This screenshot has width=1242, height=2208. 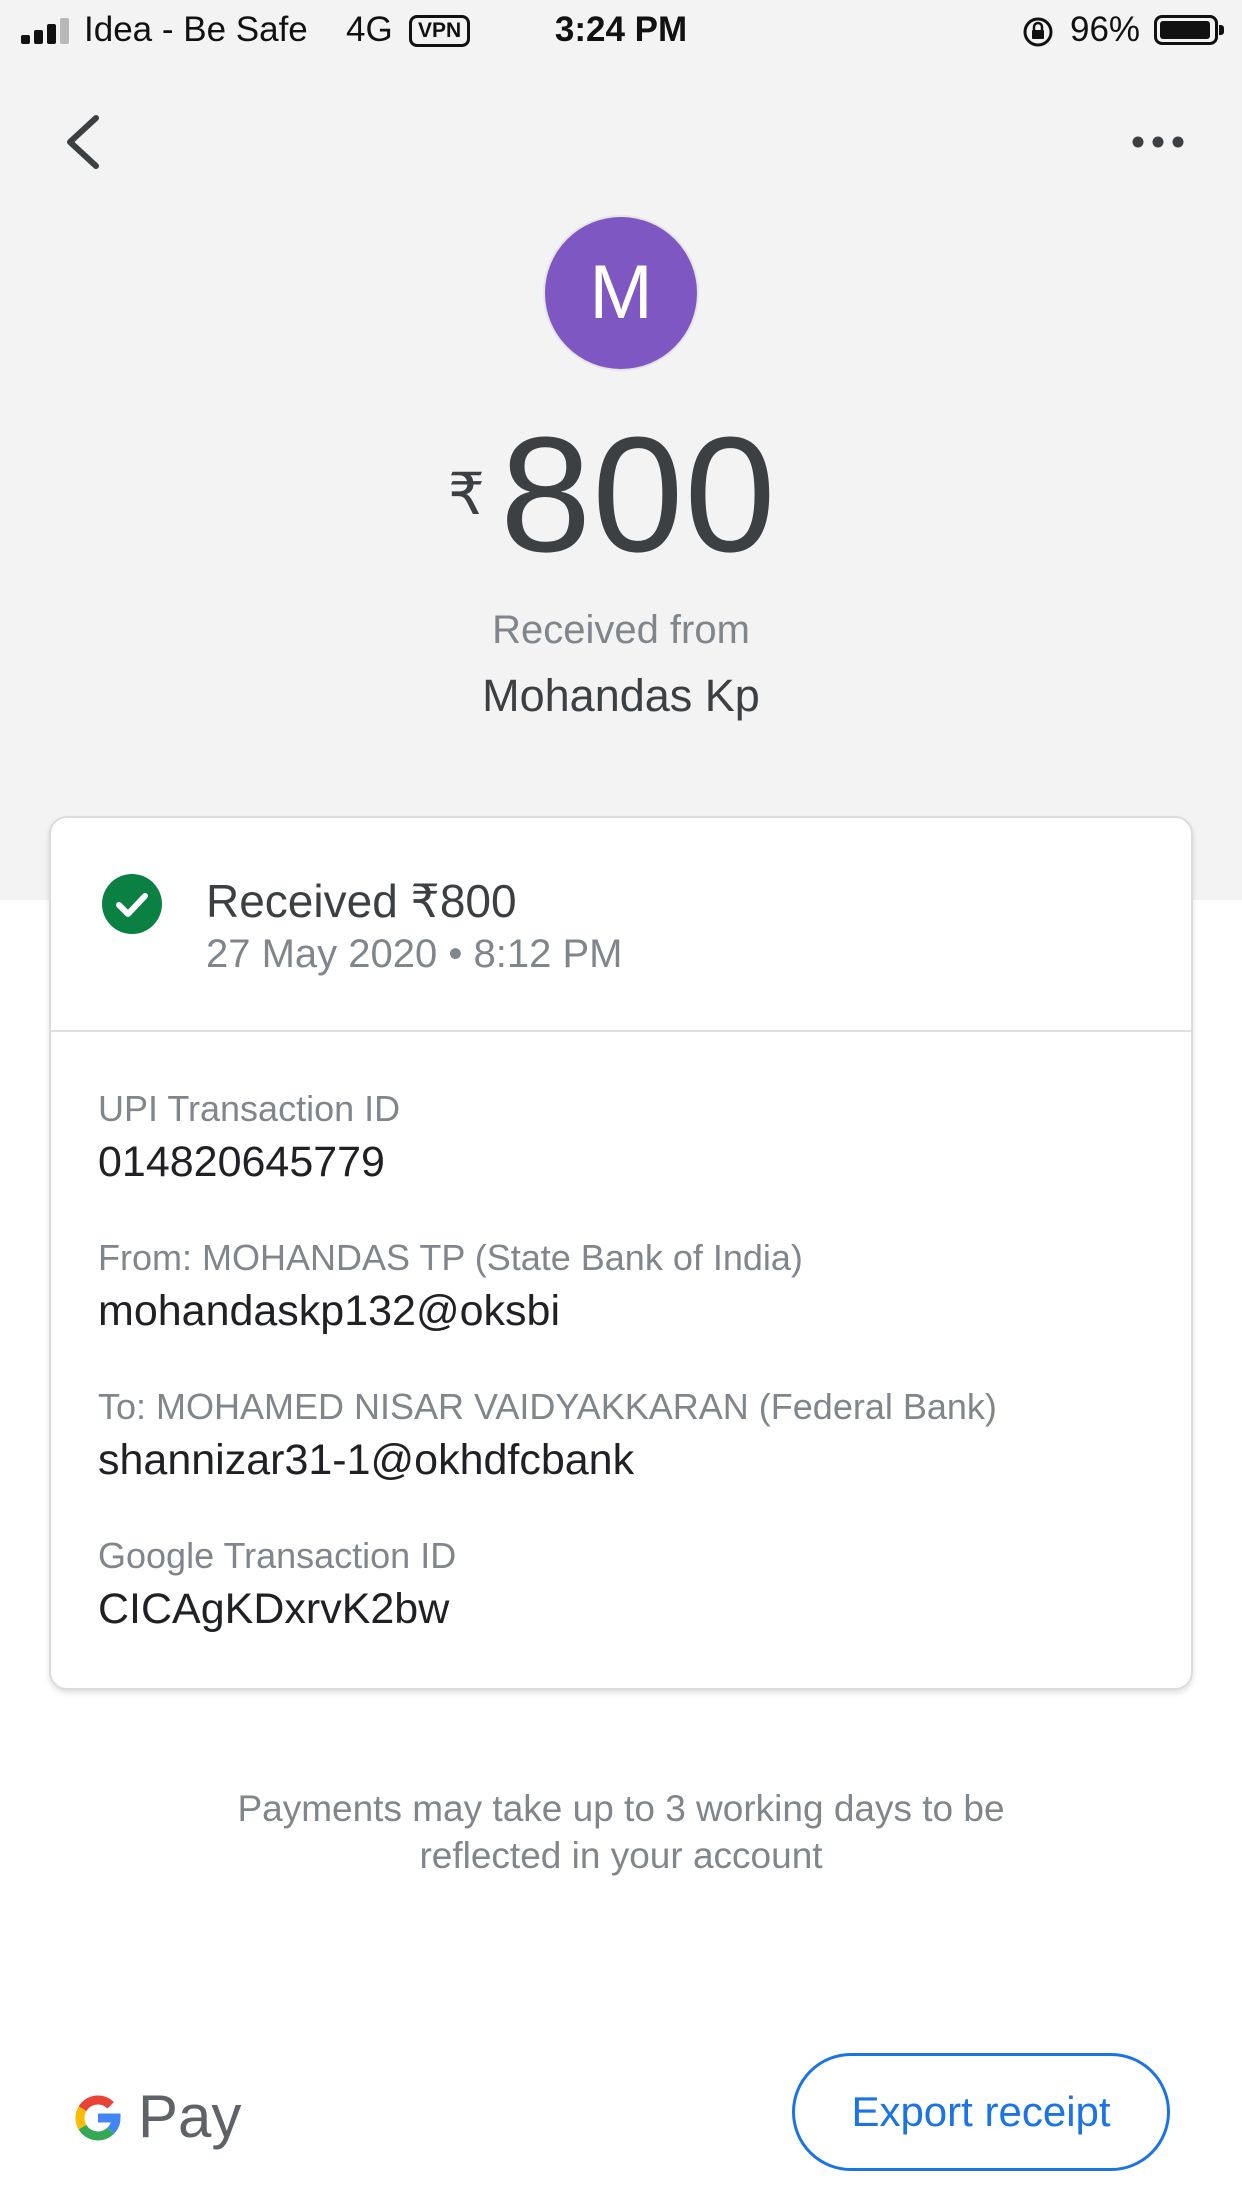 What do you see at coordinates (621, 1031) in the screenshot?
I see `card-divider` at bounding box center [621, 1031].